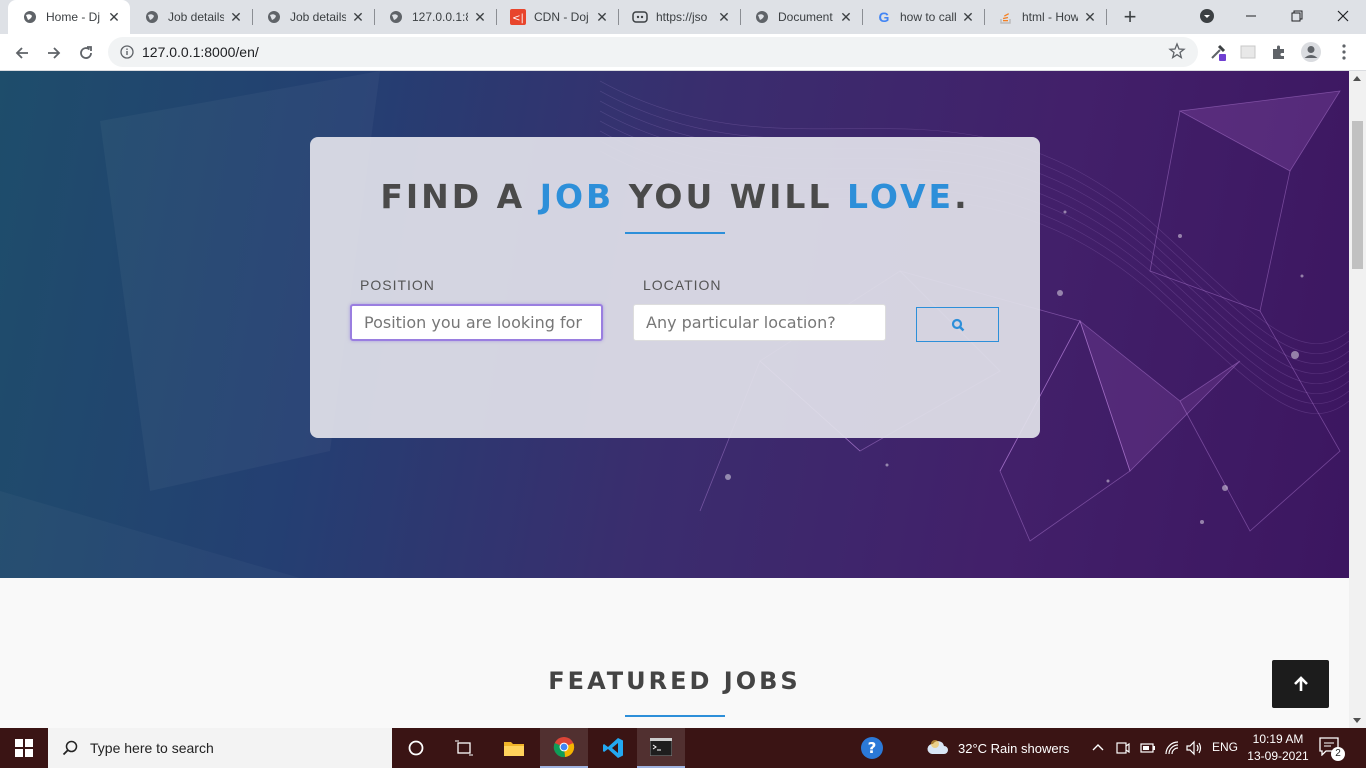 The width and height of the screenshot is (1366, 768). I want to click on location-input: Any particular location?, so click(759, 322).